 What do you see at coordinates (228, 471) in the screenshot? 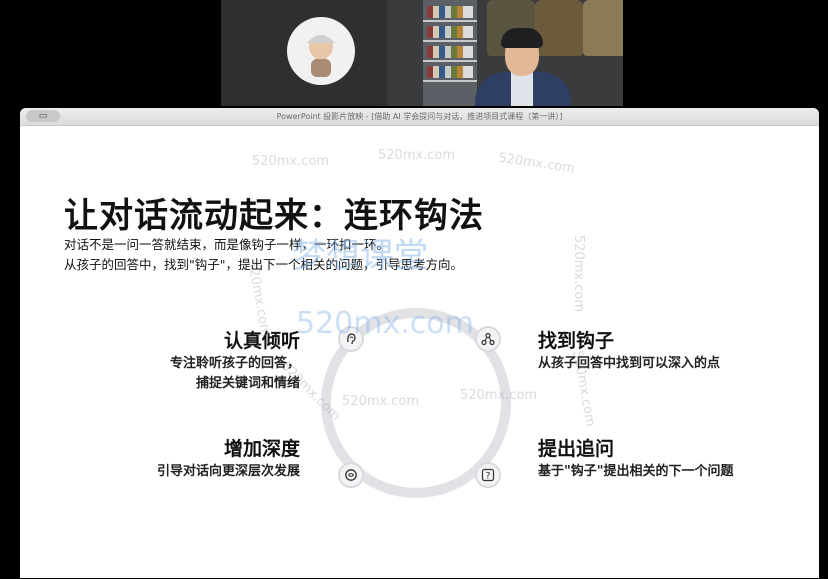
I see `quadrant-desc-depth: 引导对话向更深层次发展` at bounding box center [228, 471].